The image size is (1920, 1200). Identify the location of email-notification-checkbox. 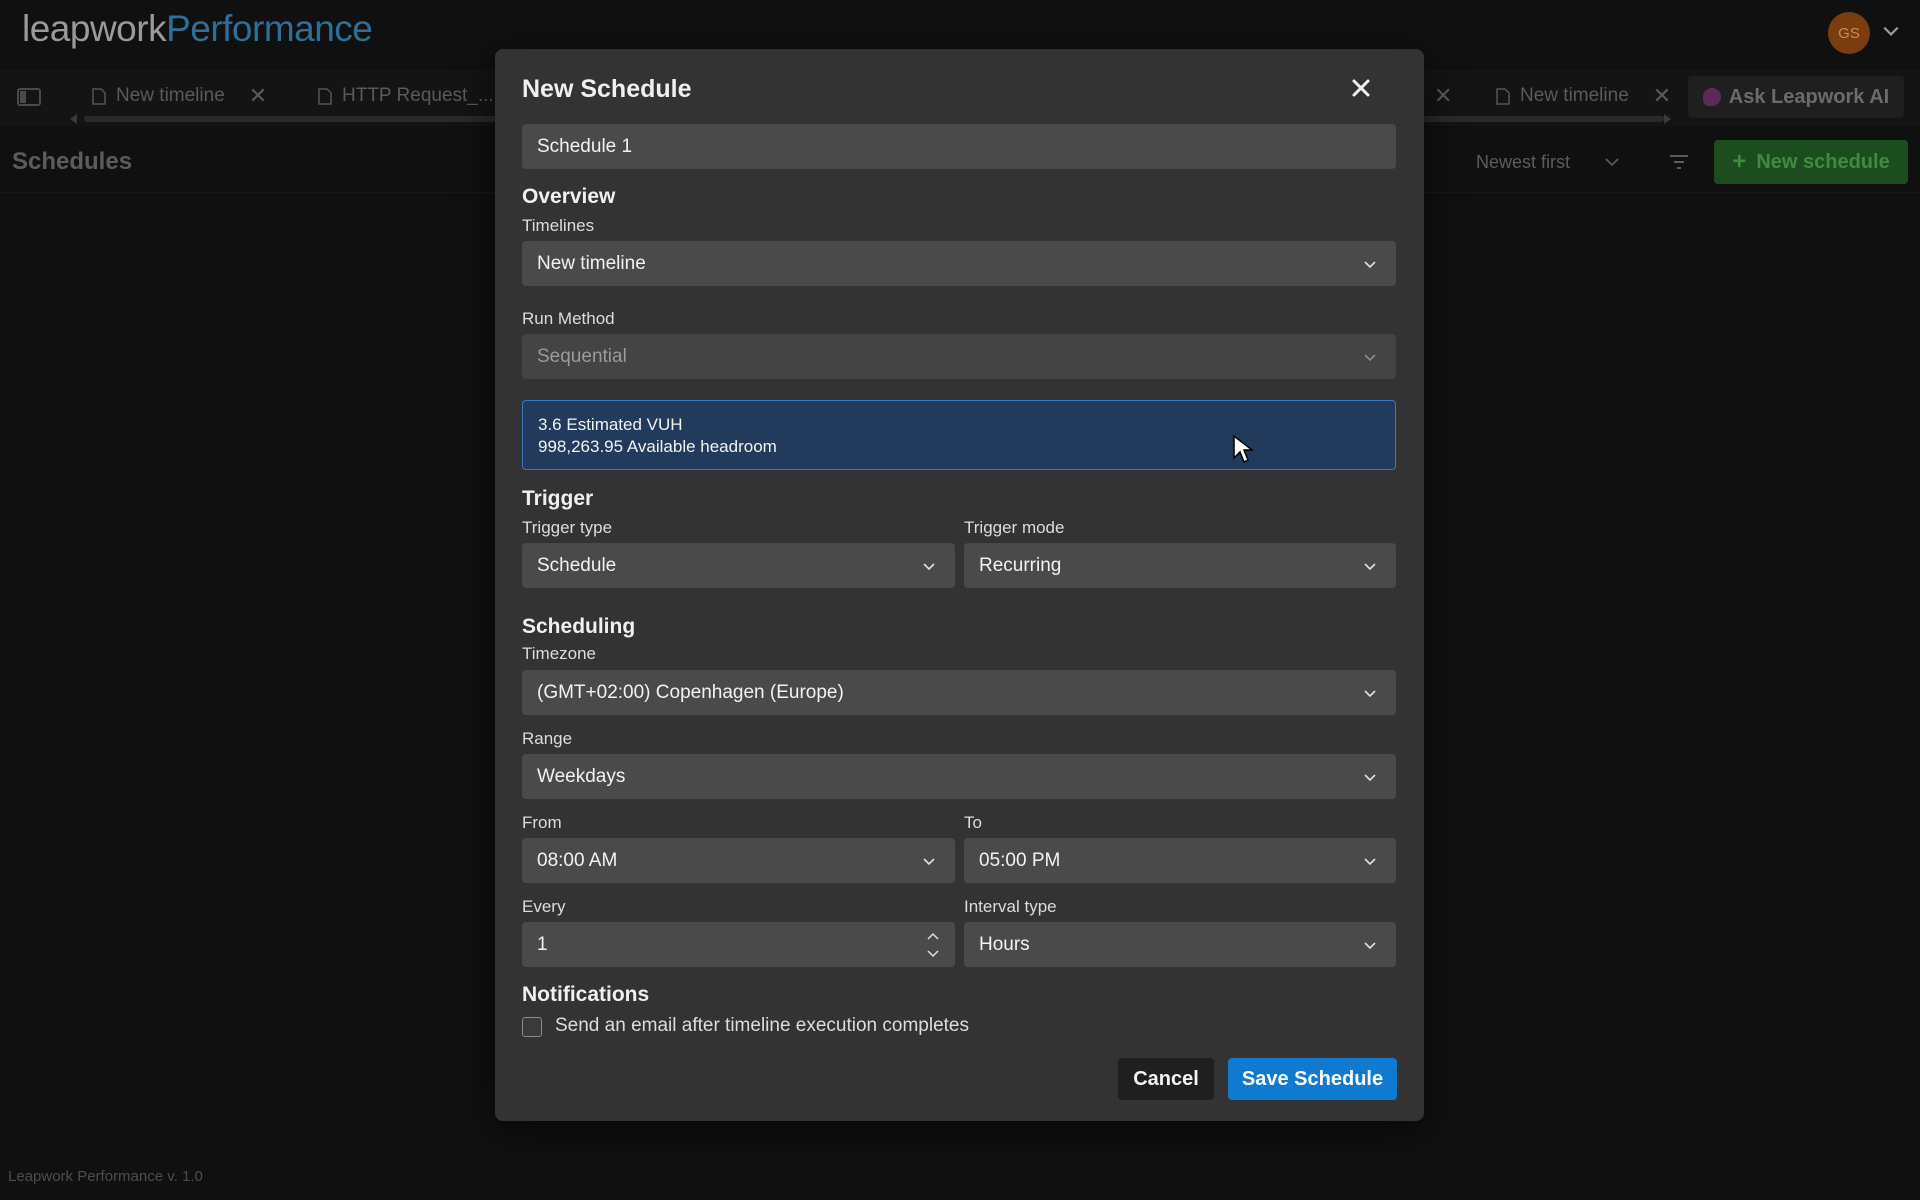
(532, 1027).